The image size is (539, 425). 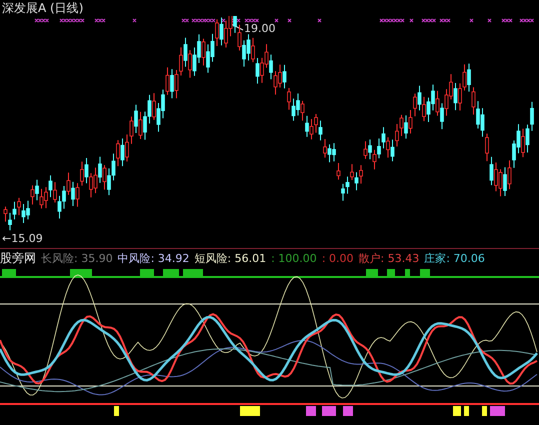 What do you see at coordinates (22, 238) in the screenshot?
I see `low-price-label: ←15.09` at bounding box center [22, 238].